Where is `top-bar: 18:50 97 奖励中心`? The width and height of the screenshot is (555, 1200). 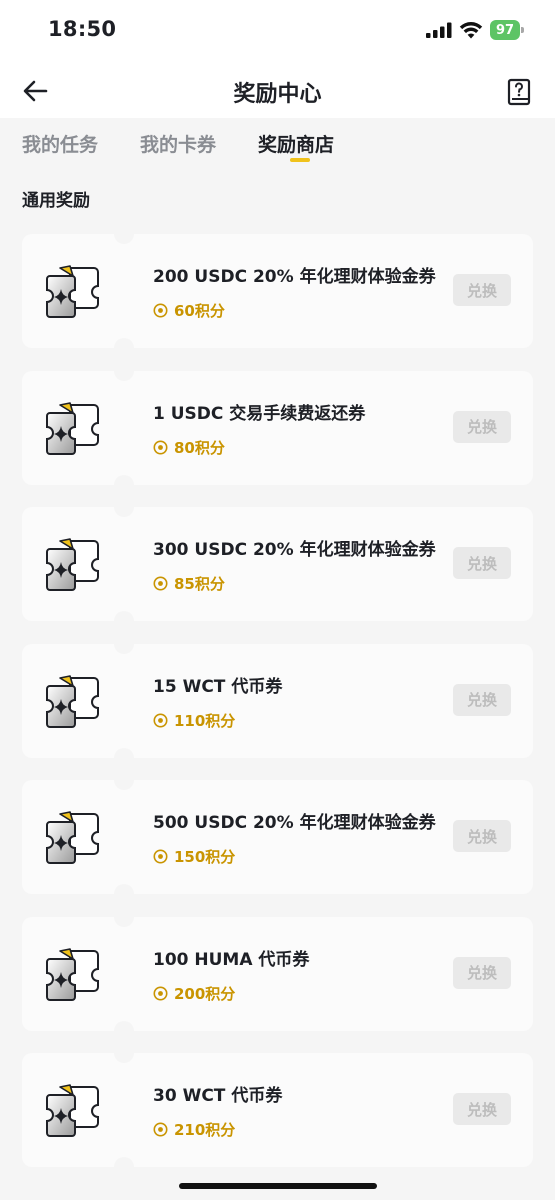
top-bar: 18:50 97 奖励中心 is located at coordinates (277, 59).